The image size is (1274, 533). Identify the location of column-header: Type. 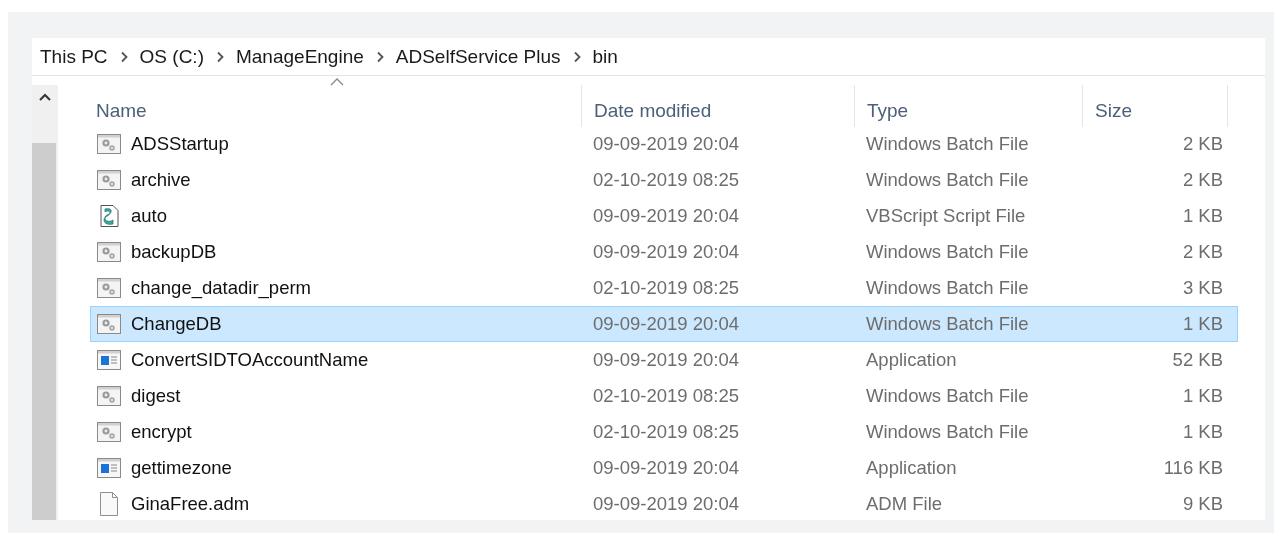
(968, 106).